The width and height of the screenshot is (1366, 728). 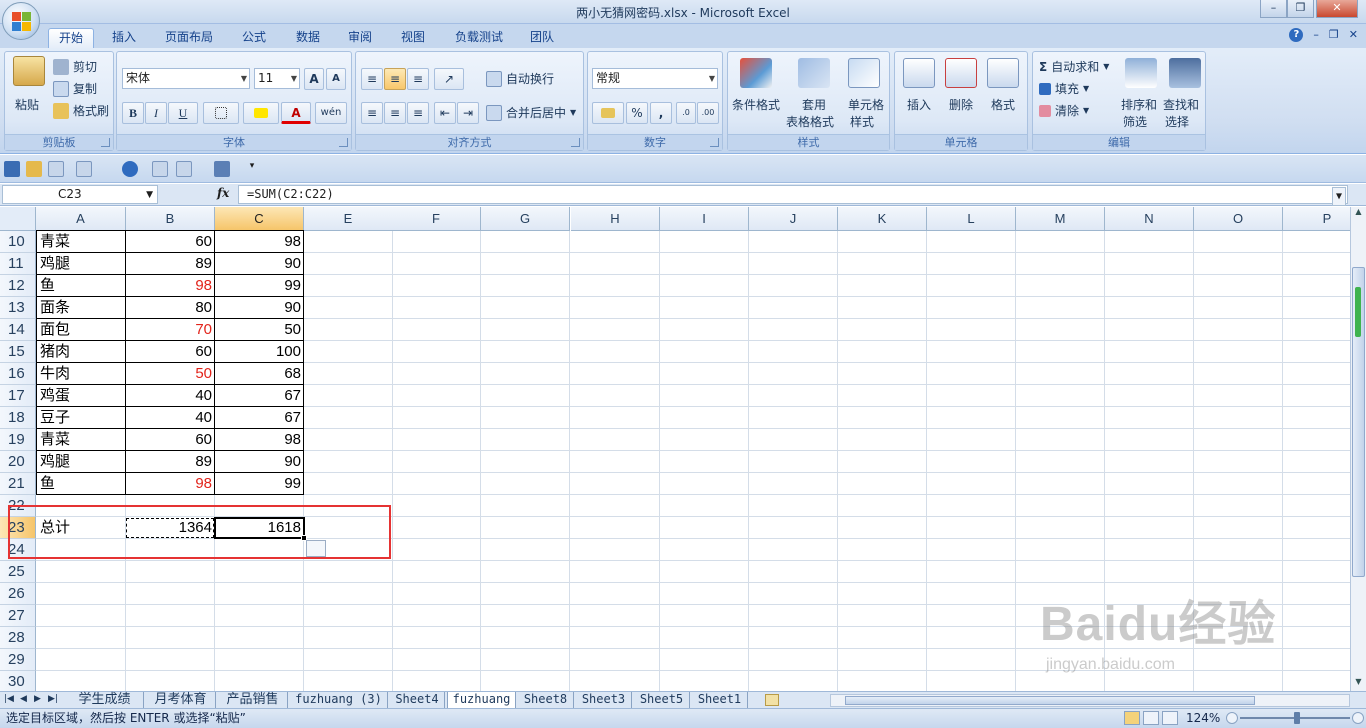 What do you see at coordinates (18, 638) in the screenshot?
I see `row-header-28: 28` at bounding box center [18, 638].